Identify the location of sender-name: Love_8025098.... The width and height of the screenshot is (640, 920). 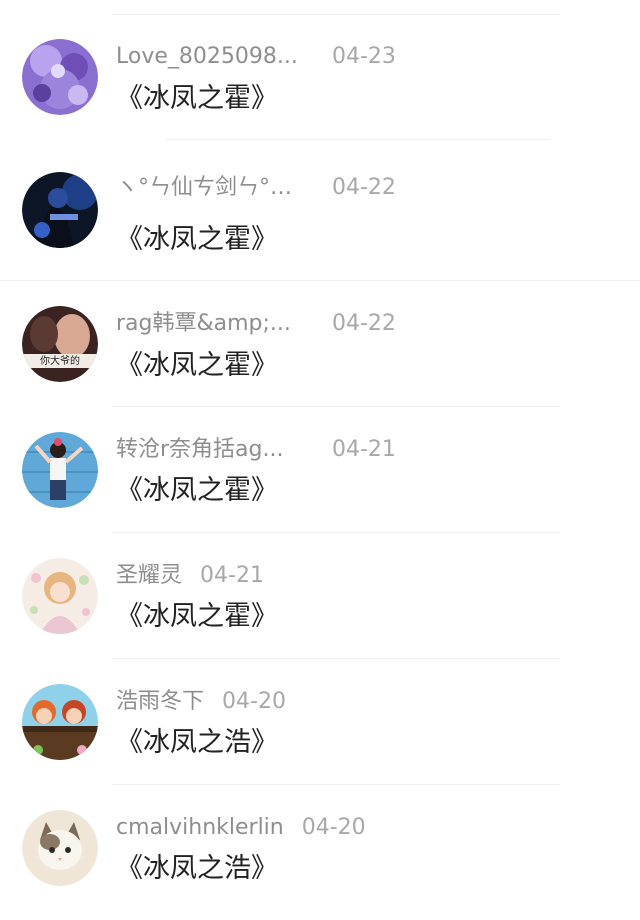
(207, 56).